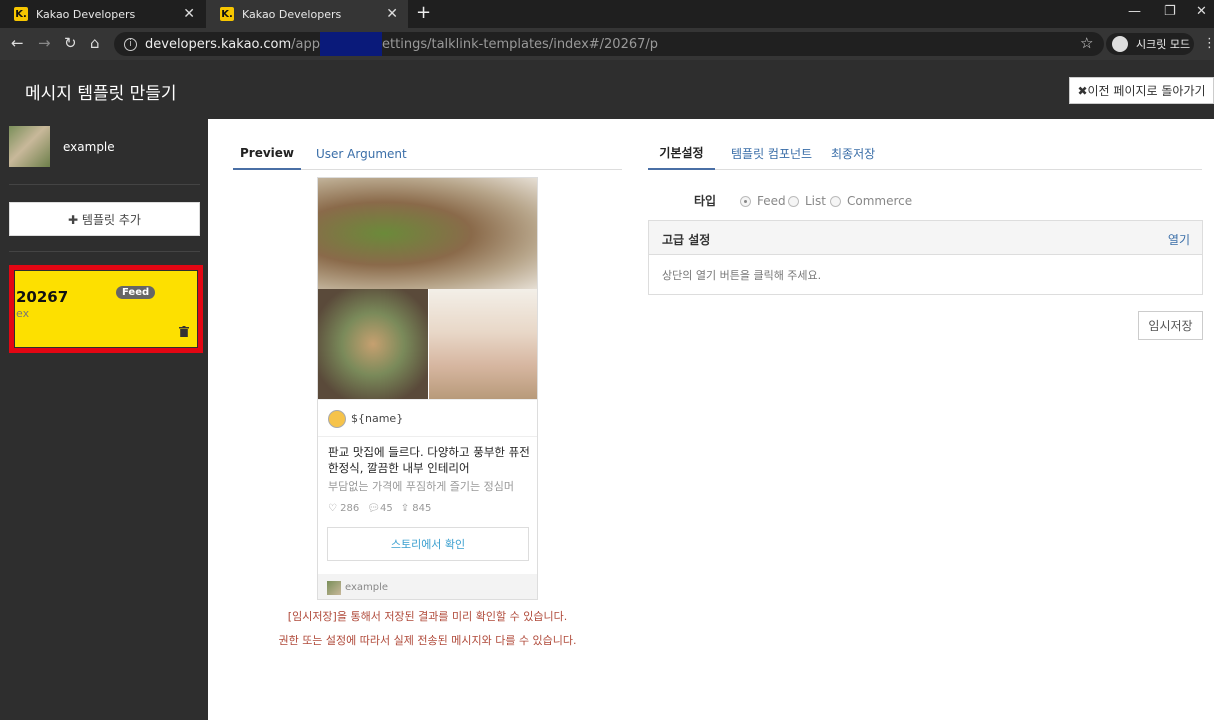 This screenshot has width=1214, height=720. Describe the element at coordinates (361, 153) in the screenshot. I see `tab-user-argument: User Argument` at that location.